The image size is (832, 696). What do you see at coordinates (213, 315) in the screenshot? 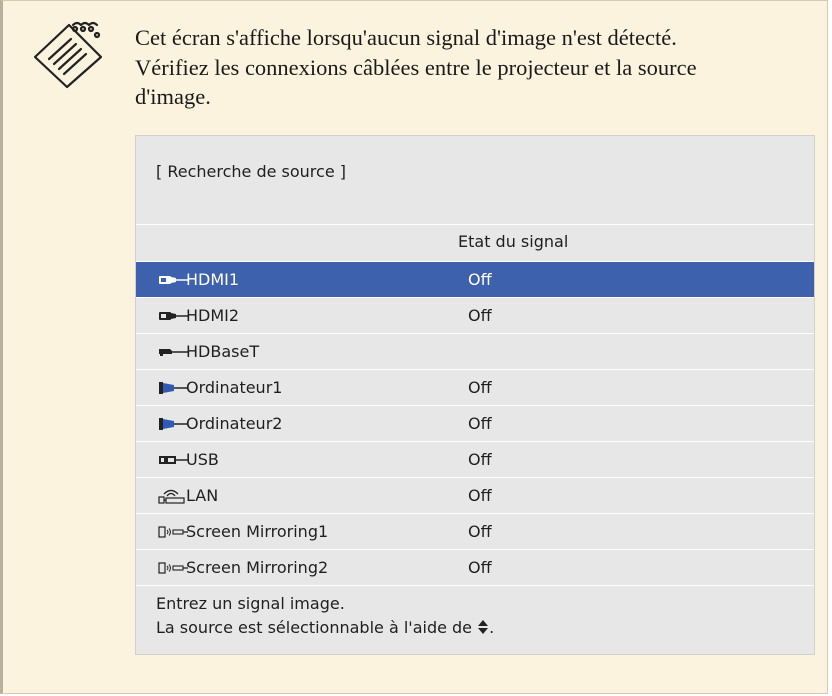
I see `source-name: HDMI2` at bounding box center [213, 315].